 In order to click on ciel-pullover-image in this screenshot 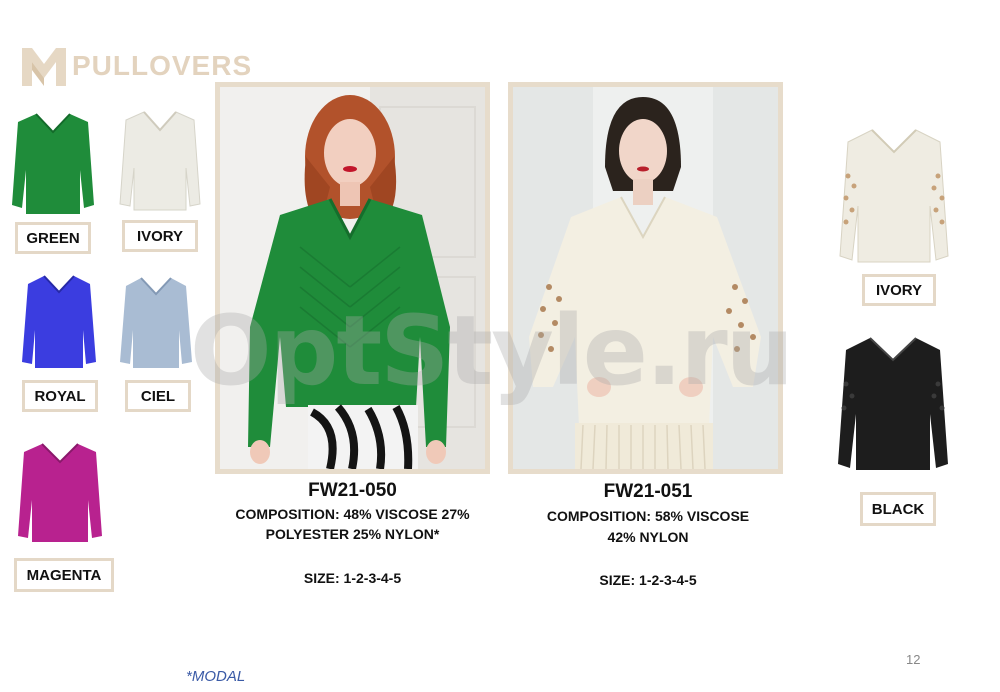, I will do `click(156, 322)`.